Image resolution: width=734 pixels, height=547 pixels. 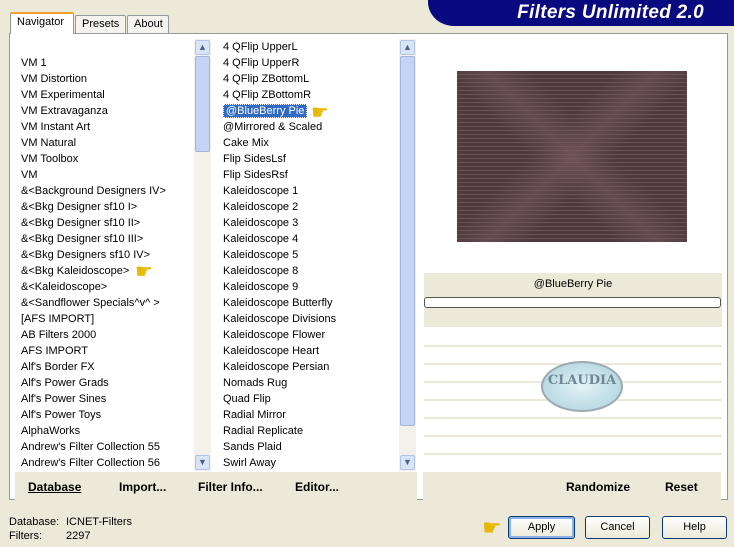 What do you see at coordinates (29, 175) in the screenshot?
I see `category-item-label: VM` at bounding box center [29, 175].